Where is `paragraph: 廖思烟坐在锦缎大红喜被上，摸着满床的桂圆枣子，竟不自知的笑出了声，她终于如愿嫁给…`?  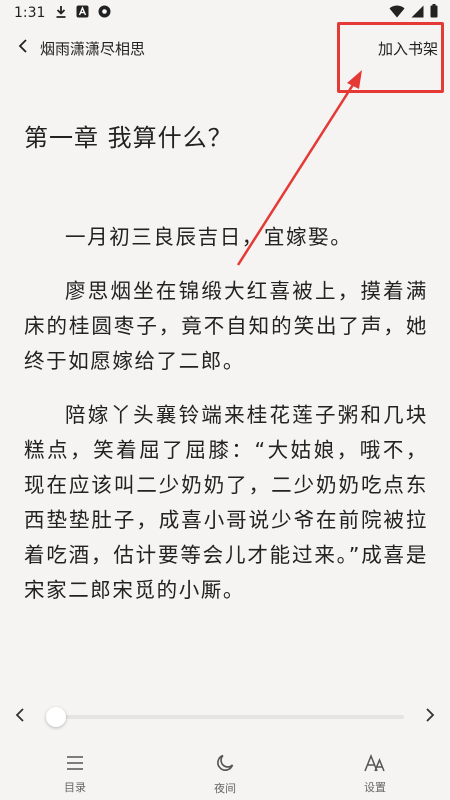
paragraph: 廖思烟坐在锦缎大红喜被上，摸着满床的桂圆枣子，竟不自知的笑出了声，她终于如愿嫁给… is located at coordinates (226, 326).